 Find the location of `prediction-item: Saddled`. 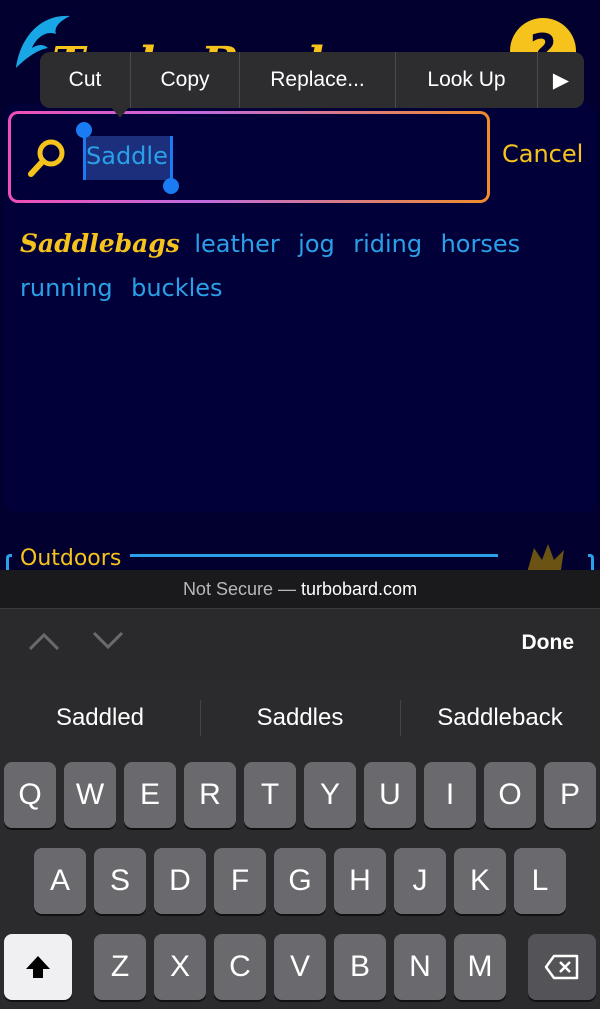

prediction-item: Saddled is located at coordinates (100, 718).